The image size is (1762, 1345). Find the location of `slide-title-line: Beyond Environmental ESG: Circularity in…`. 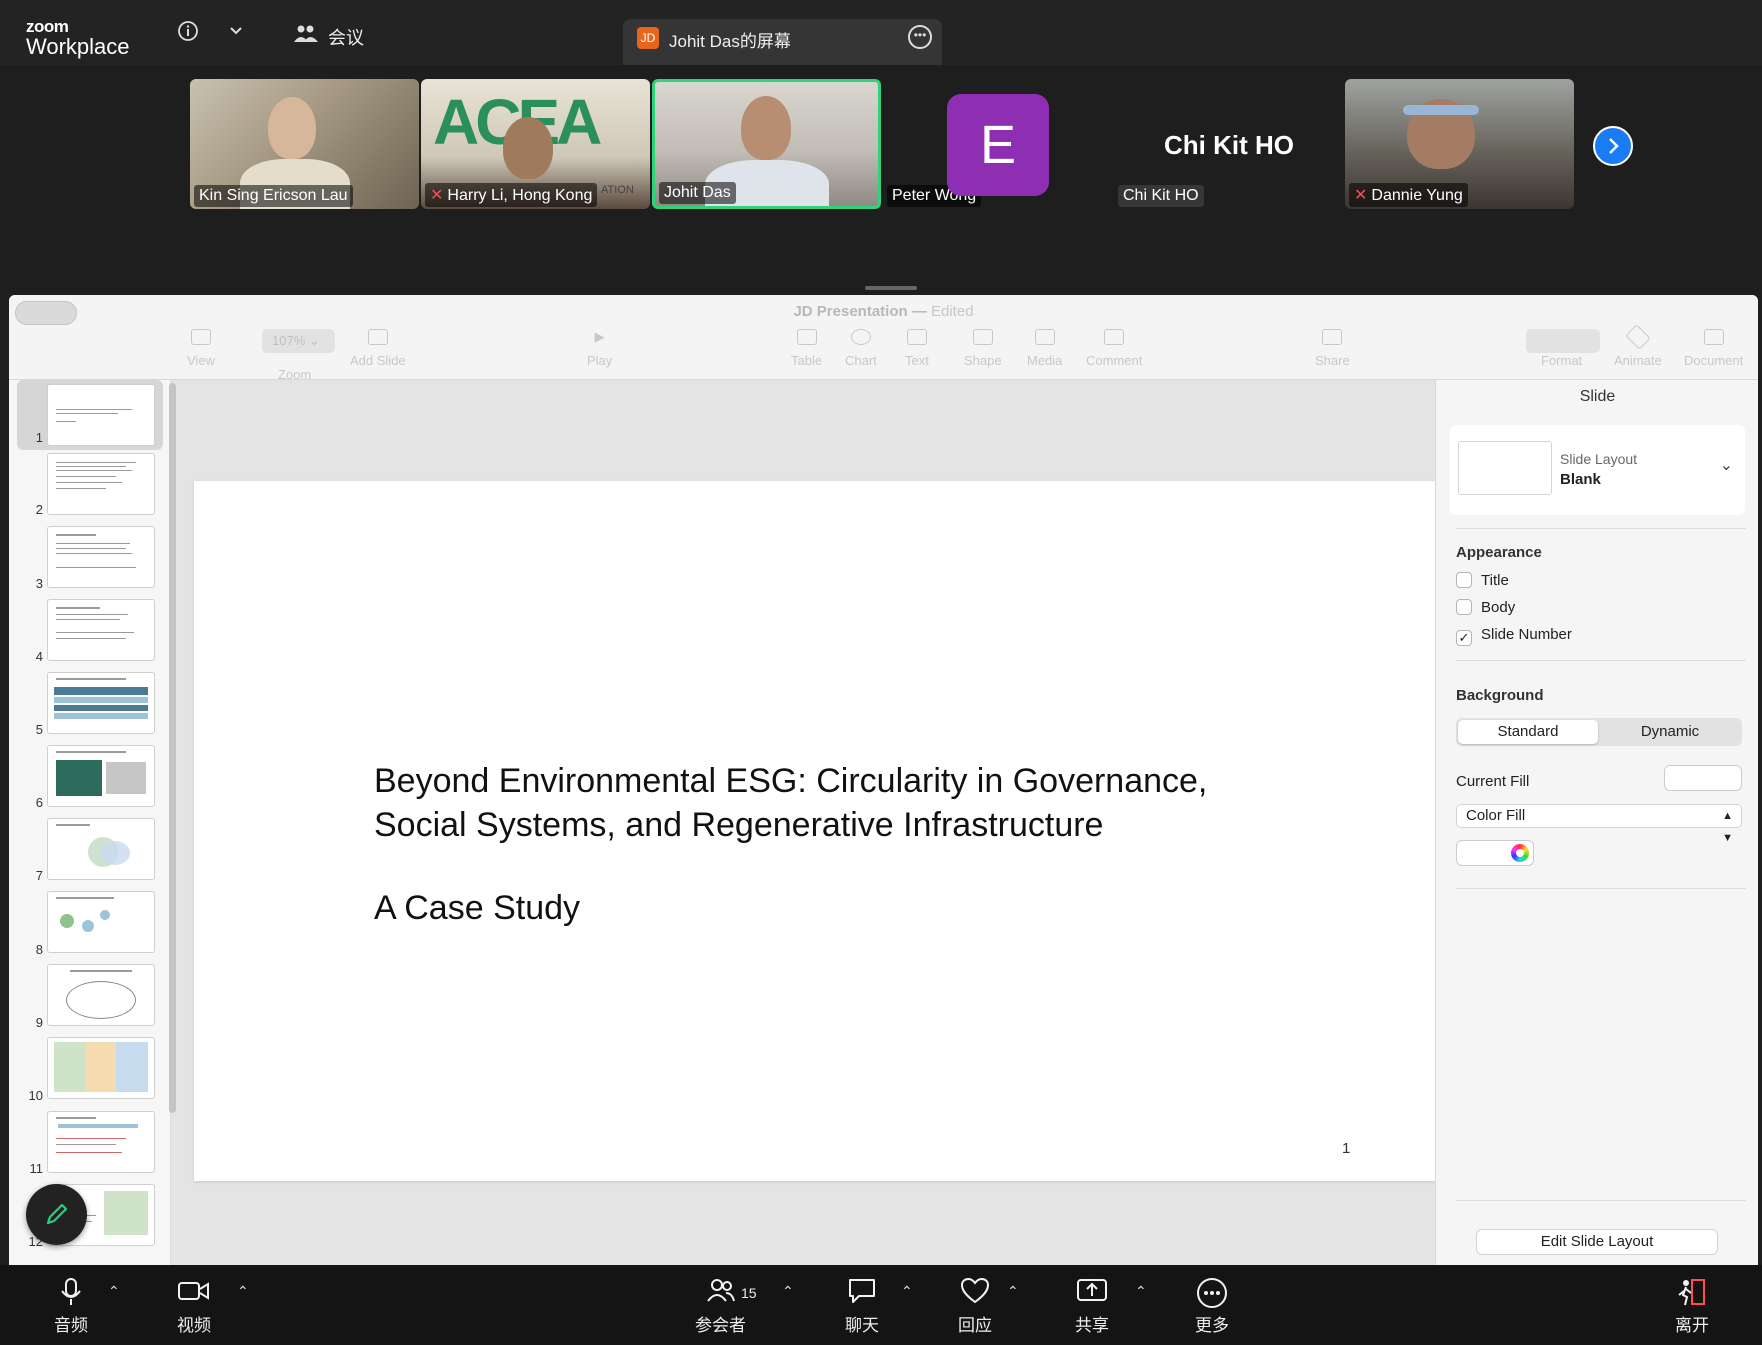

slide-title-line: Beyond Environmental ESG: Circularity in… is located at coordinates (791, 781).